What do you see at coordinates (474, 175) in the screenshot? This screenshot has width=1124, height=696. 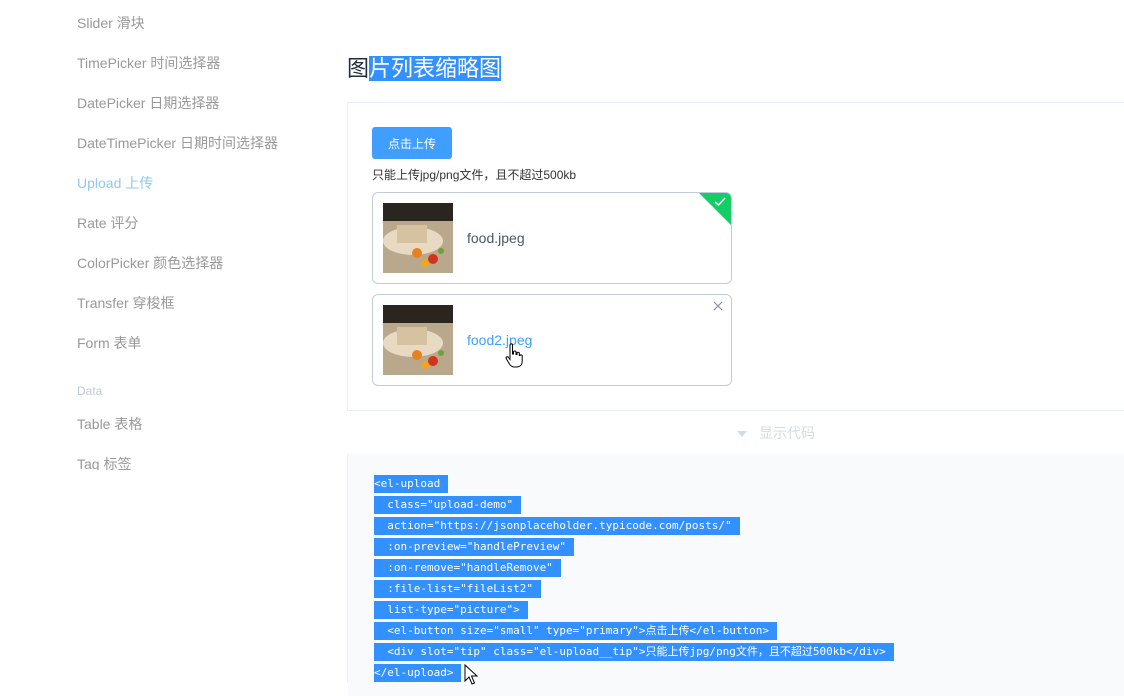 I see `upload-tip: 只能上传jpg/png文件，且不超过500kb` at bounding box center [474, 175].